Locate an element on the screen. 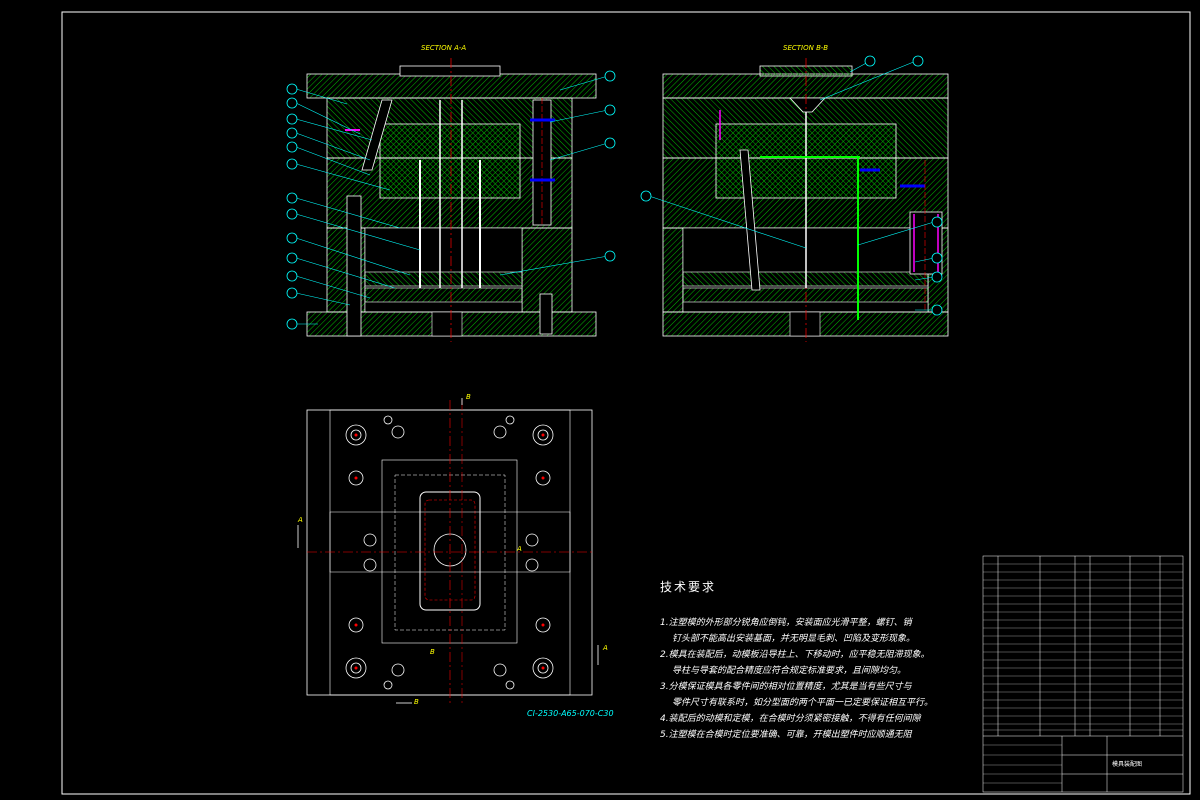 This screenshot has height=800, width=1200. section-b-b-title: SECTION B-B is located at coordinates (806, 48).